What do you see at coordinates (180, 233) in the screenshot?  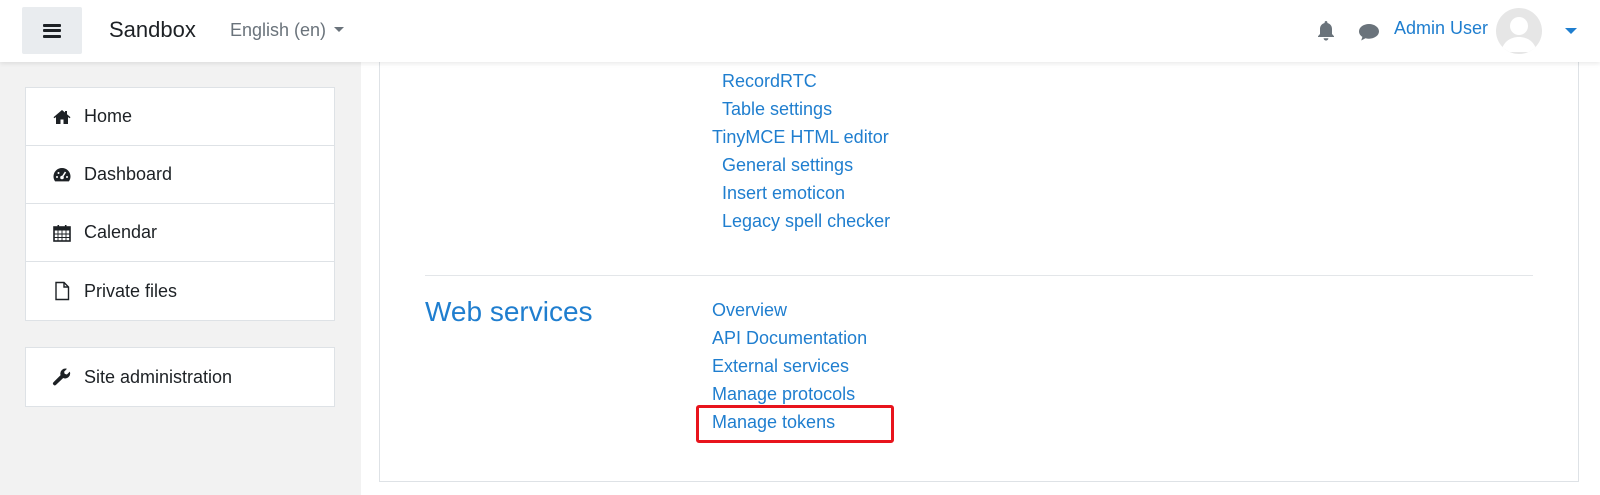 I see `sidebar-item-calendar: Calendar` at bounding box center [180, 233].